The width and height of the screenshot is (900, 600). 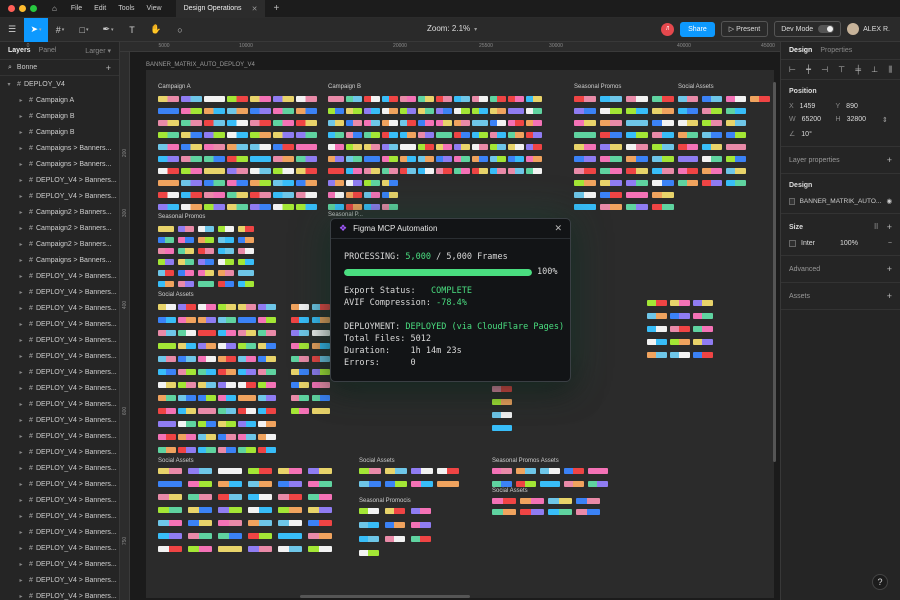 I want to click on help-button: ?, so click(x=880, y=582).